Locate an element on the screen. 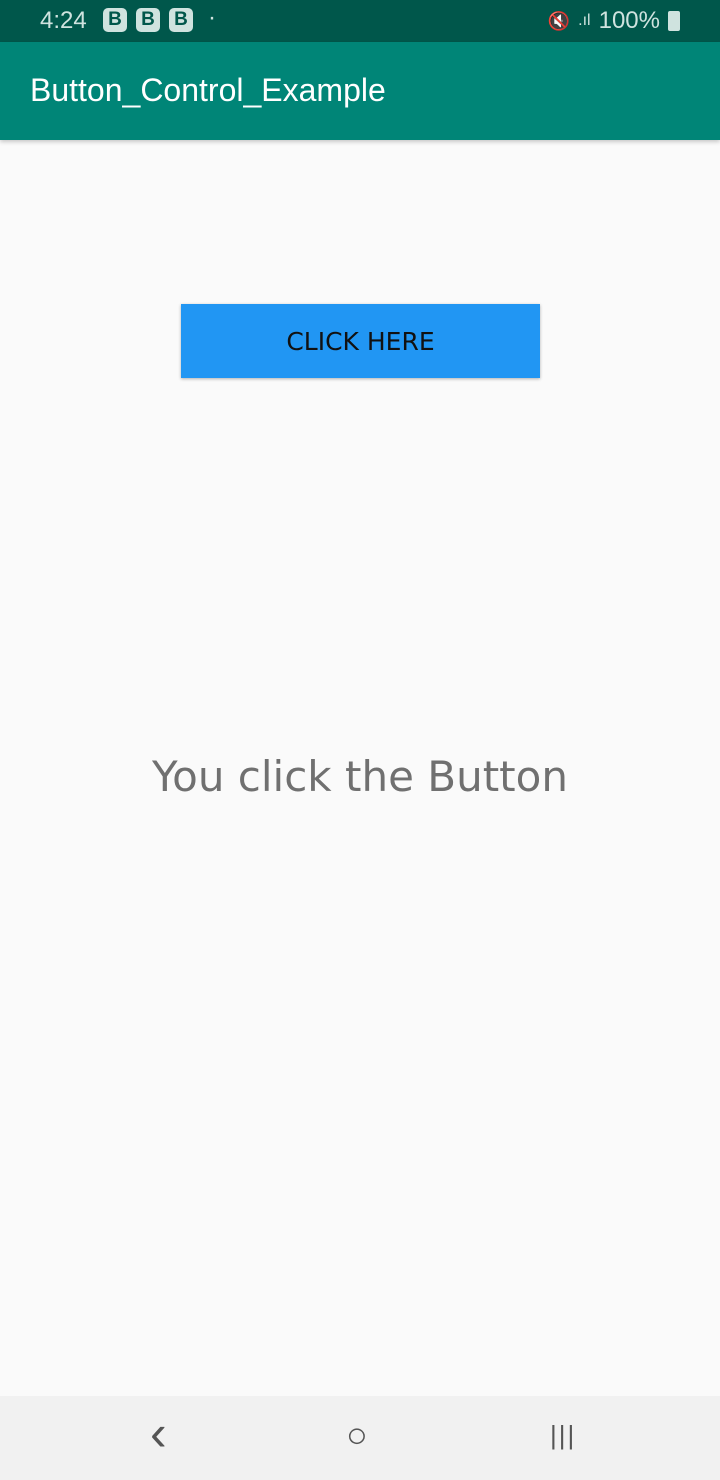  app-bar: Button_Control_Example is located at coordinates (360, 91).